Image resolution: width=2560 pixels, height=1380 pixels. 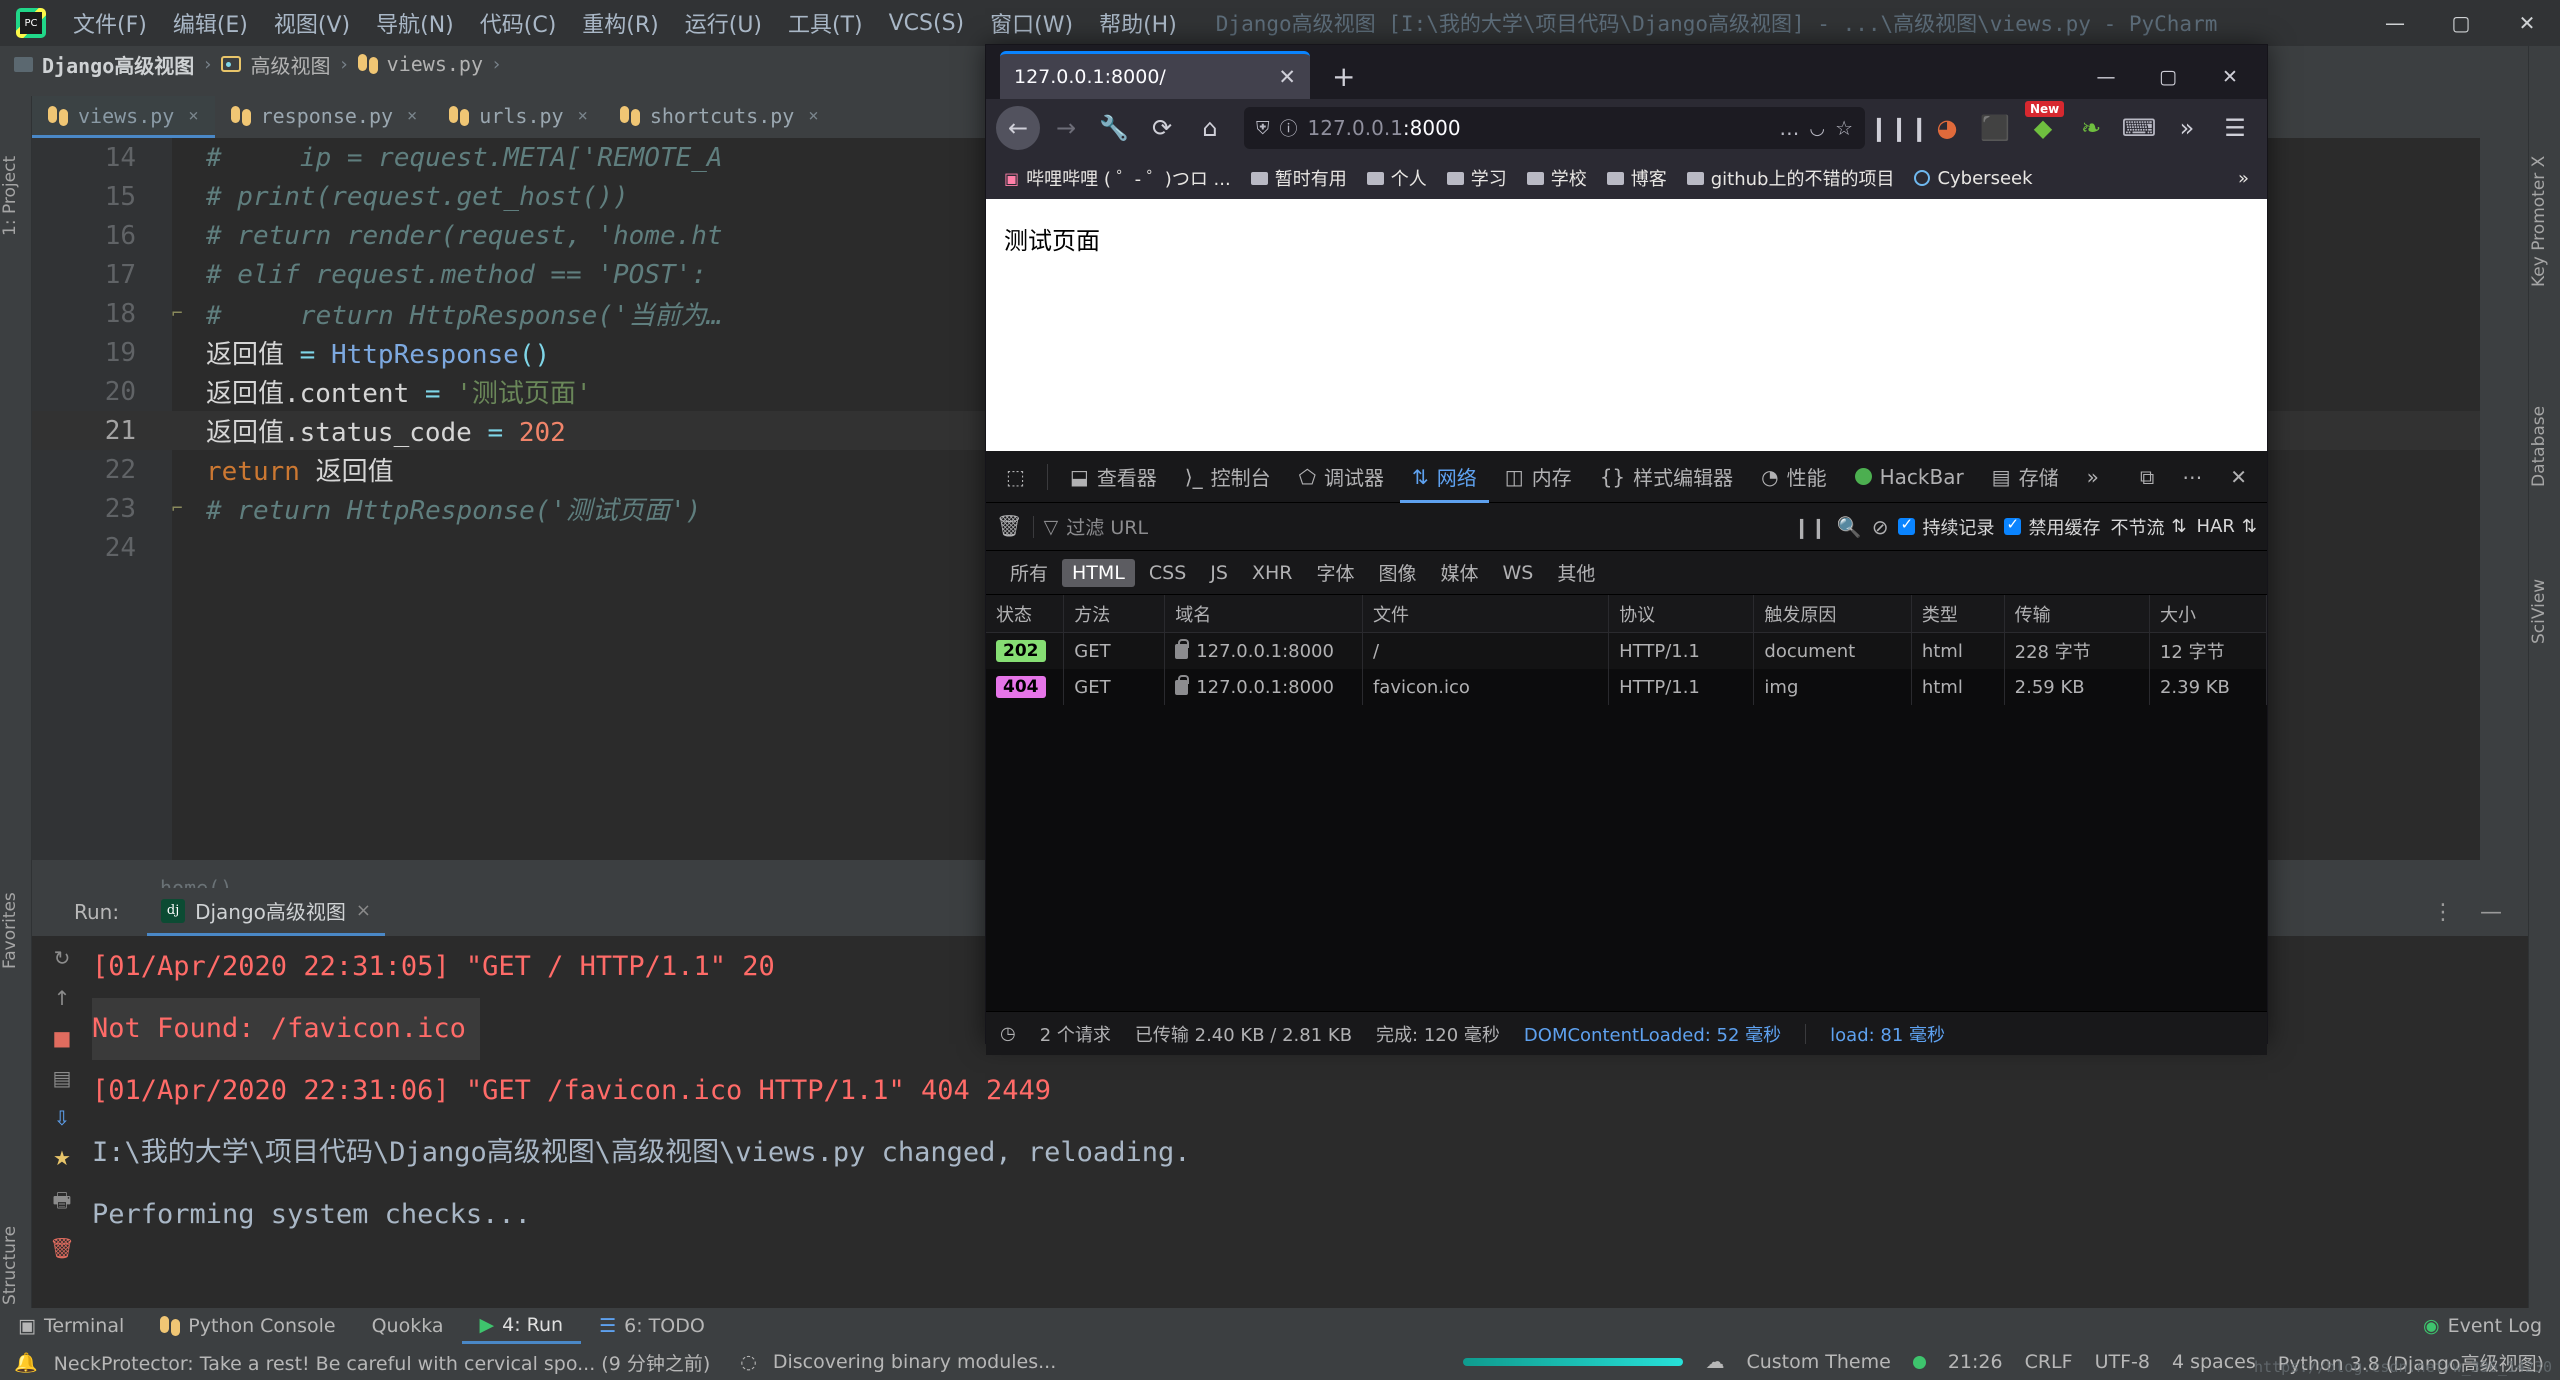 I want to click on print-icon: 🖶, so click(x=62, y=1203).